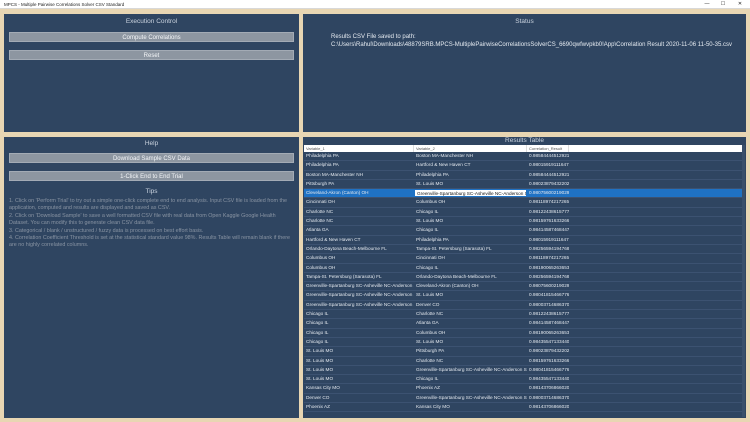 This screenshot has height=422, width=750. What do you see at coordinates (359, 184) in the screenshot?
I see `cell-variable-1: Pittsburgh PA` at bounding box center [359, 184].